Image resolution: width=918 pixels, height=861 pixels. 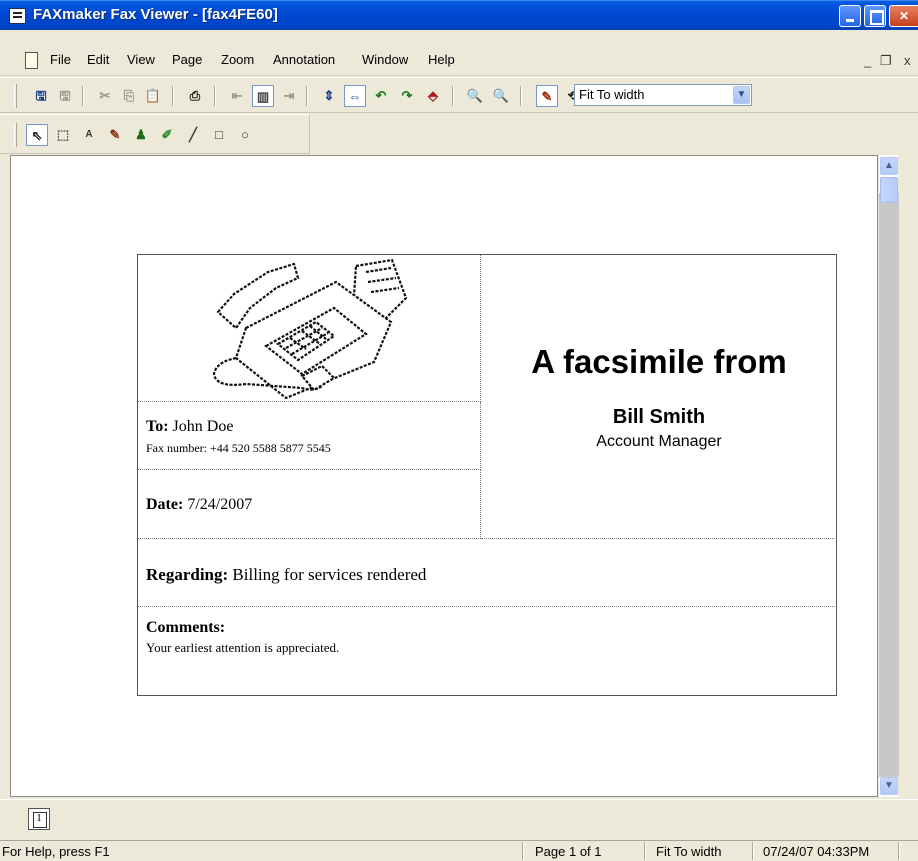 What do you see at coordinates (568, 851) in the screenshot?
I see `status-page-indicator: Page 1 of 1` at bounding box center [568, 851].